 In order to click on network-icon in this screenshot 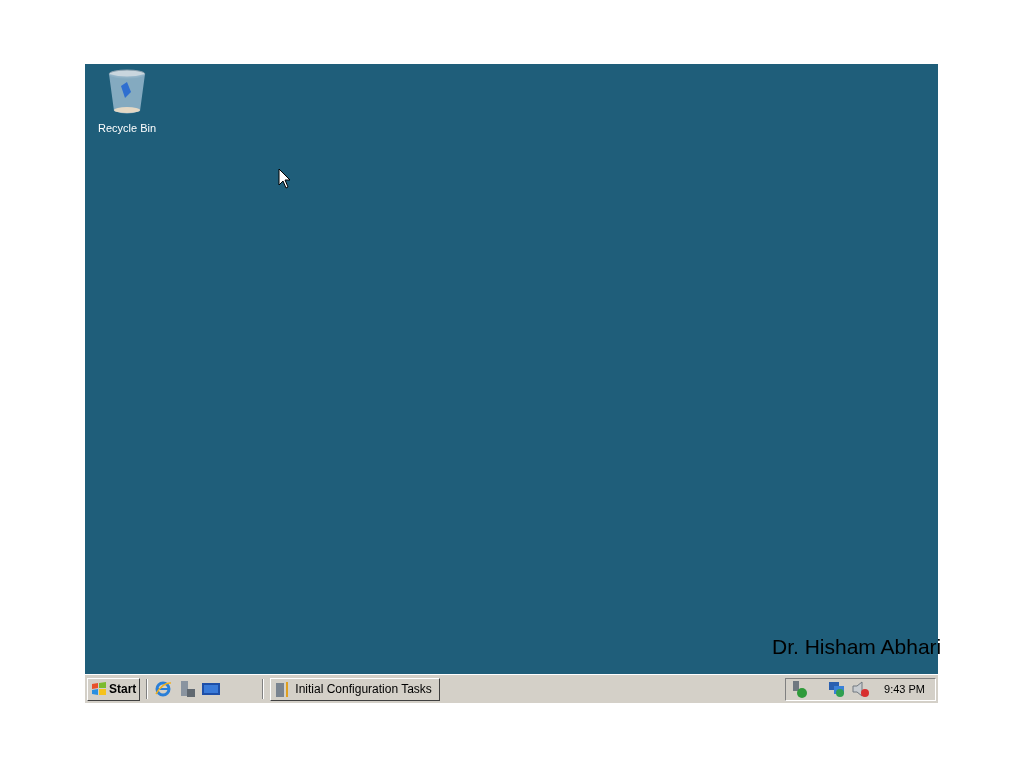, I will do `click(837, 689)`.